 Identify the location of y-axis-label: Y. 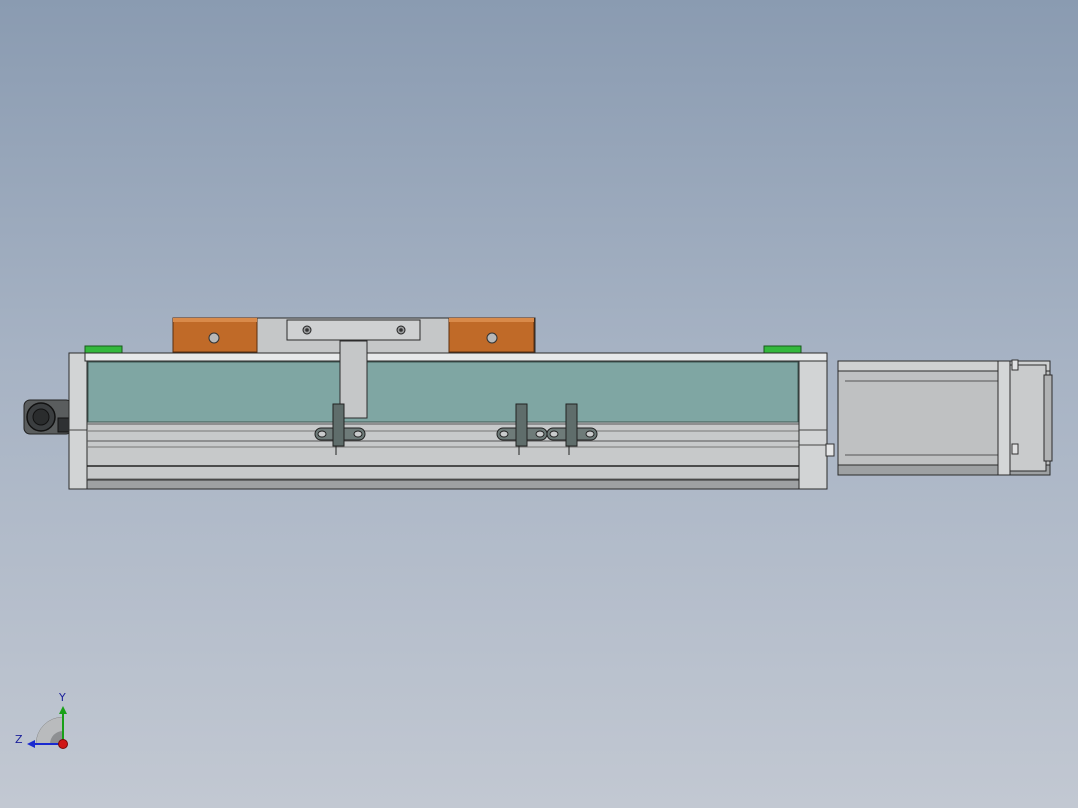
(62, 697).